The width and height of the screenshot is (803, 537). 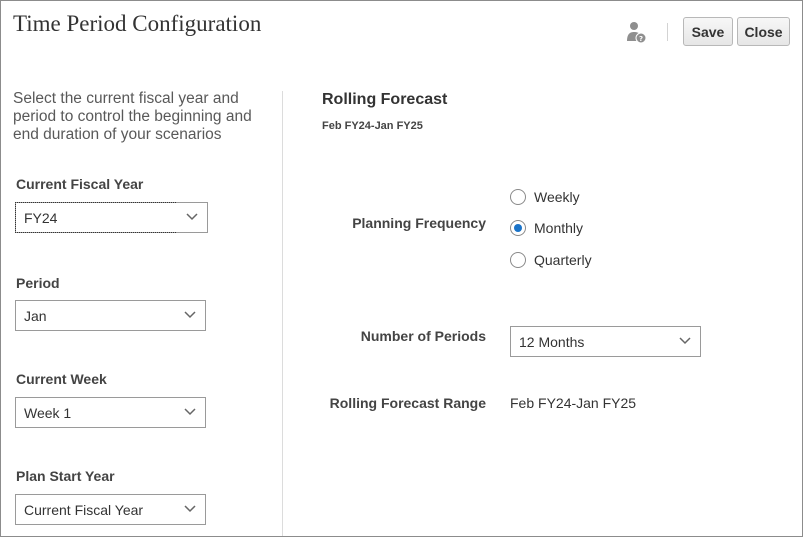 What do you see at coordinates (637, 33) in the screenshot?
I see `help-person-icon: ?` at bounding box center [637, 33].